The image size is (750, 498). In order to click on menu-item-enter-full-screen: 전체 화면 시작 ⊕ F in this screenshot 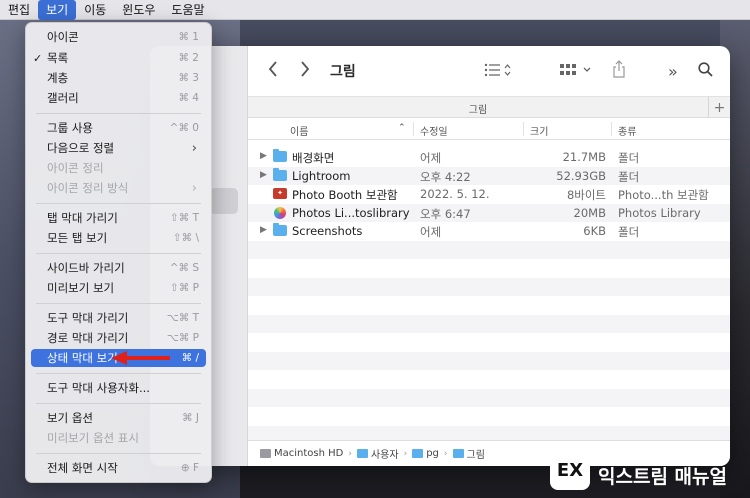, I will do `click(118, 468)`.